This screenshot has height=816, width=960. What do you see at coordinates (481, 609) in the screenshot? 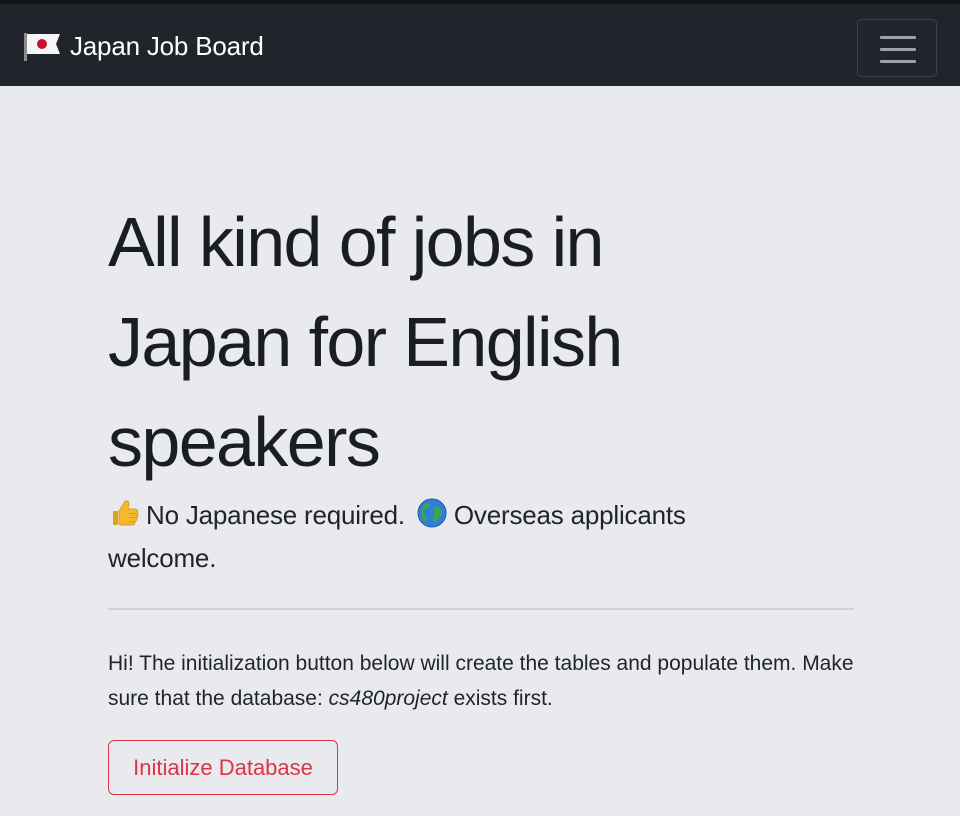
I see `divider` at bounding box center [481, 609].